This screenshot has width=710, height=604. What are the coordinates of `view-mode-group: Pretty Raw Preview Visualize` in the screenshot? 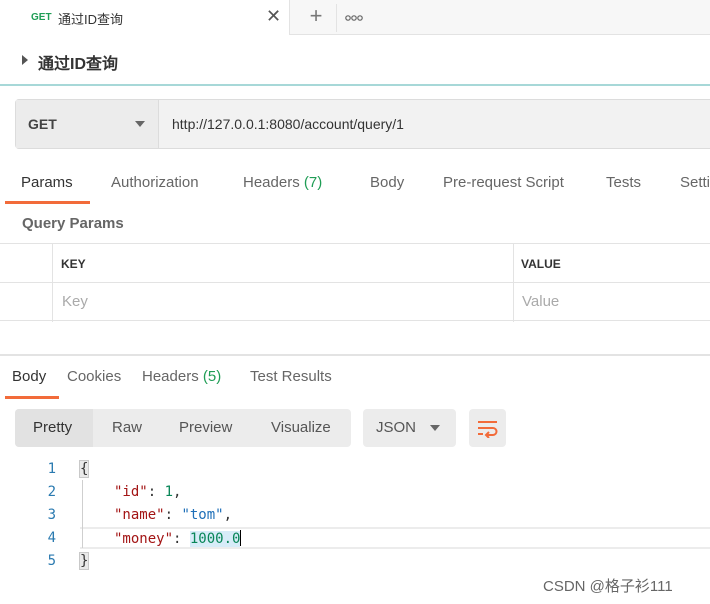 It's located at (183, 428).